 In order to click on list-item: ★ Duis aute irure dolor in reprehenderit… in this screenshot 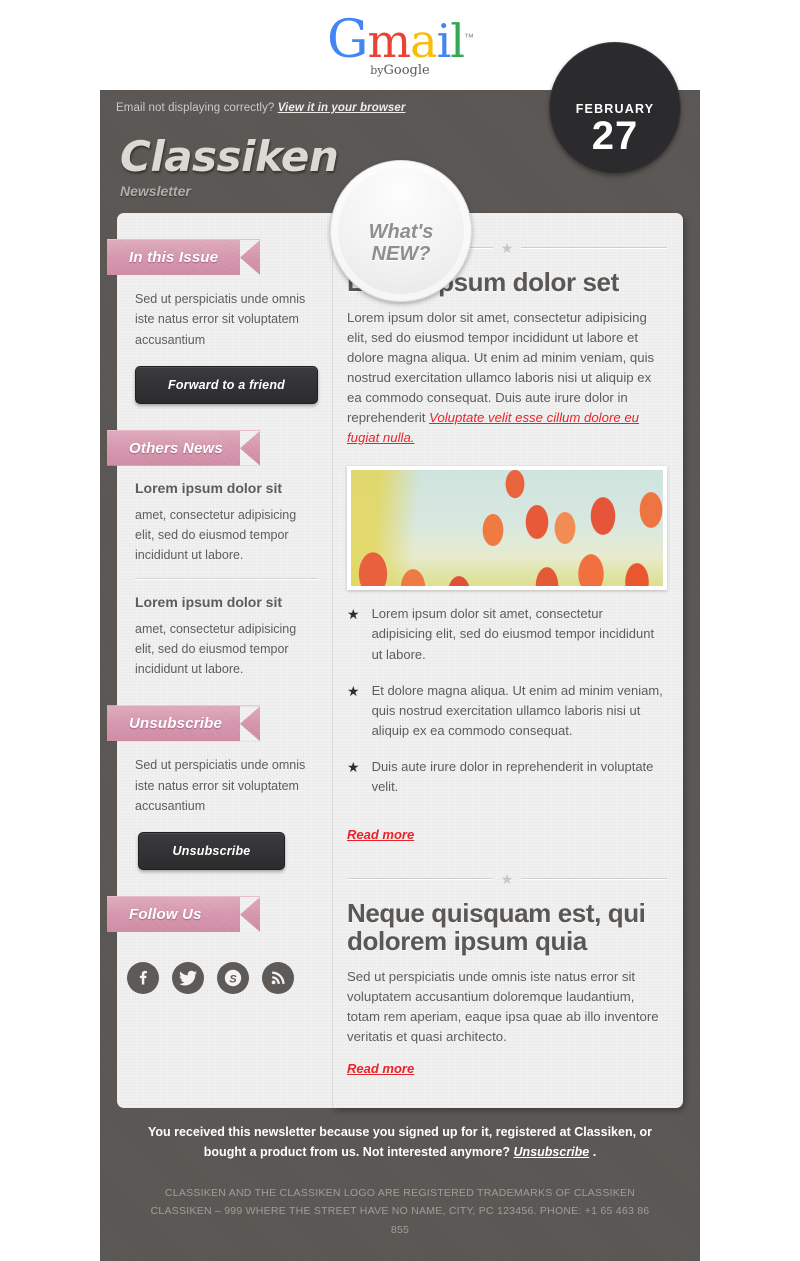, I will do `click(507, 777)`.